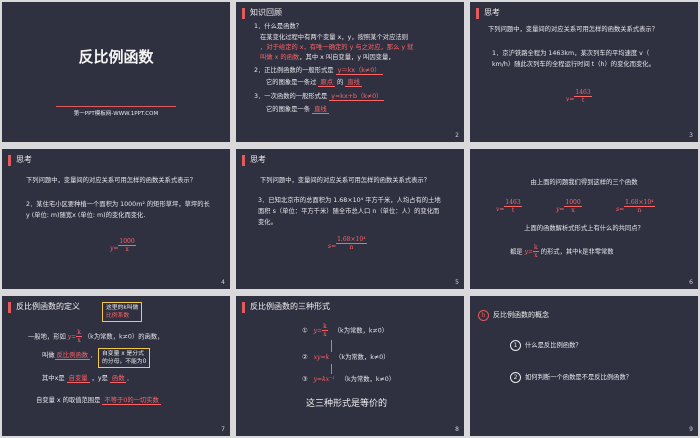 This screenshot has width=700, height=438. I want to click on formula: v= 1463 t, so click(579, 95).